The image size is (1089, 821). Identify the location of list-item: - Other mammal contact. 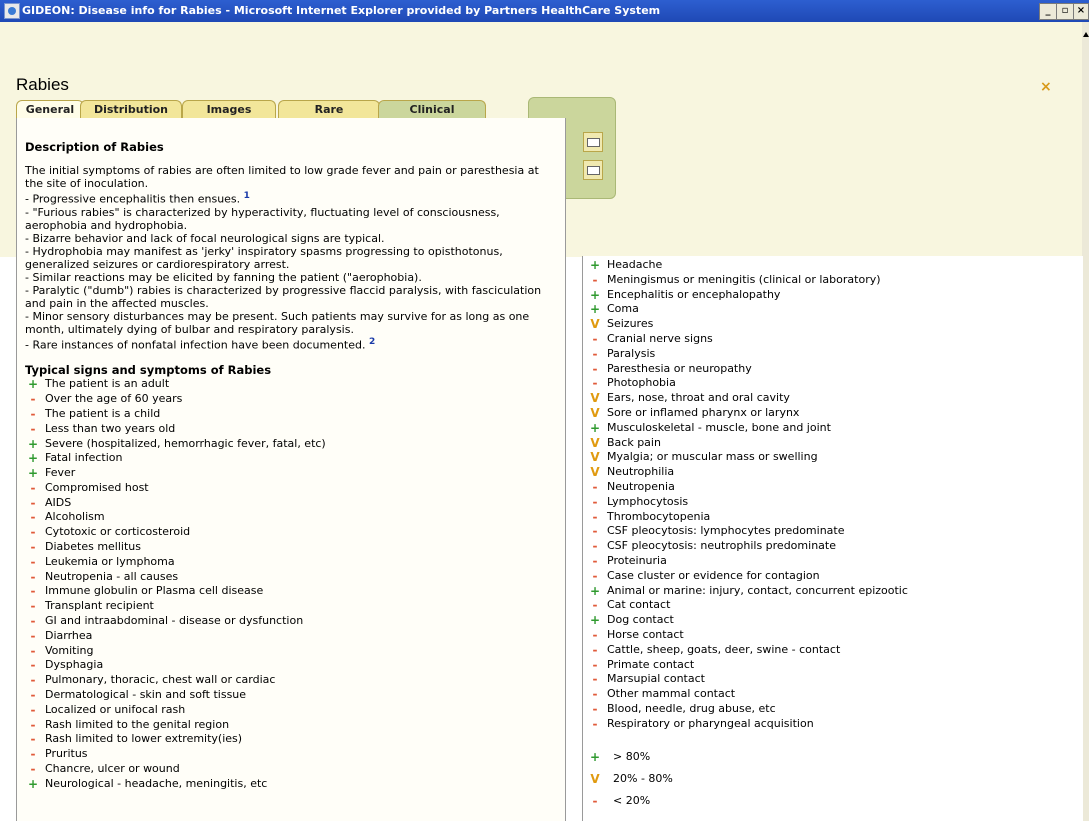
(747, 694).